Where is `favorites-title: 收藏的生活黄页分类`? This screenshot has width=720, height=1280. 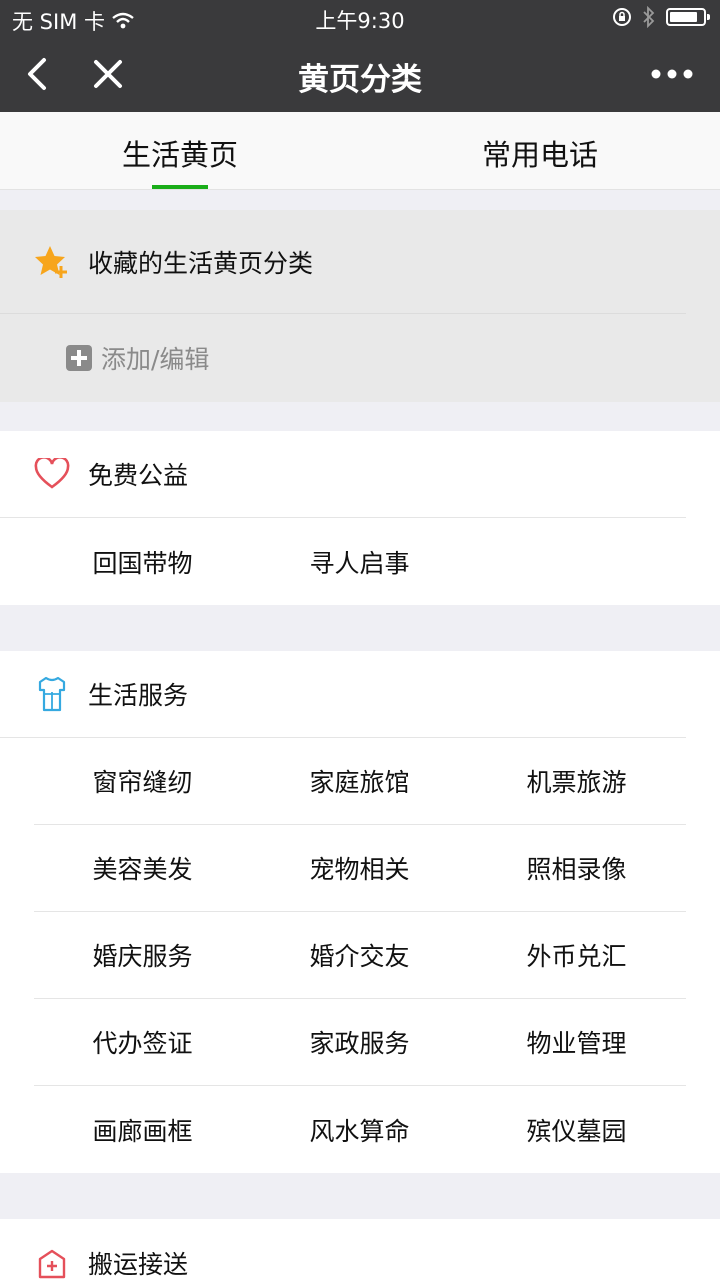
favorites-title: 收藏的生活黄页分类 is located at coordinates (201, 263).